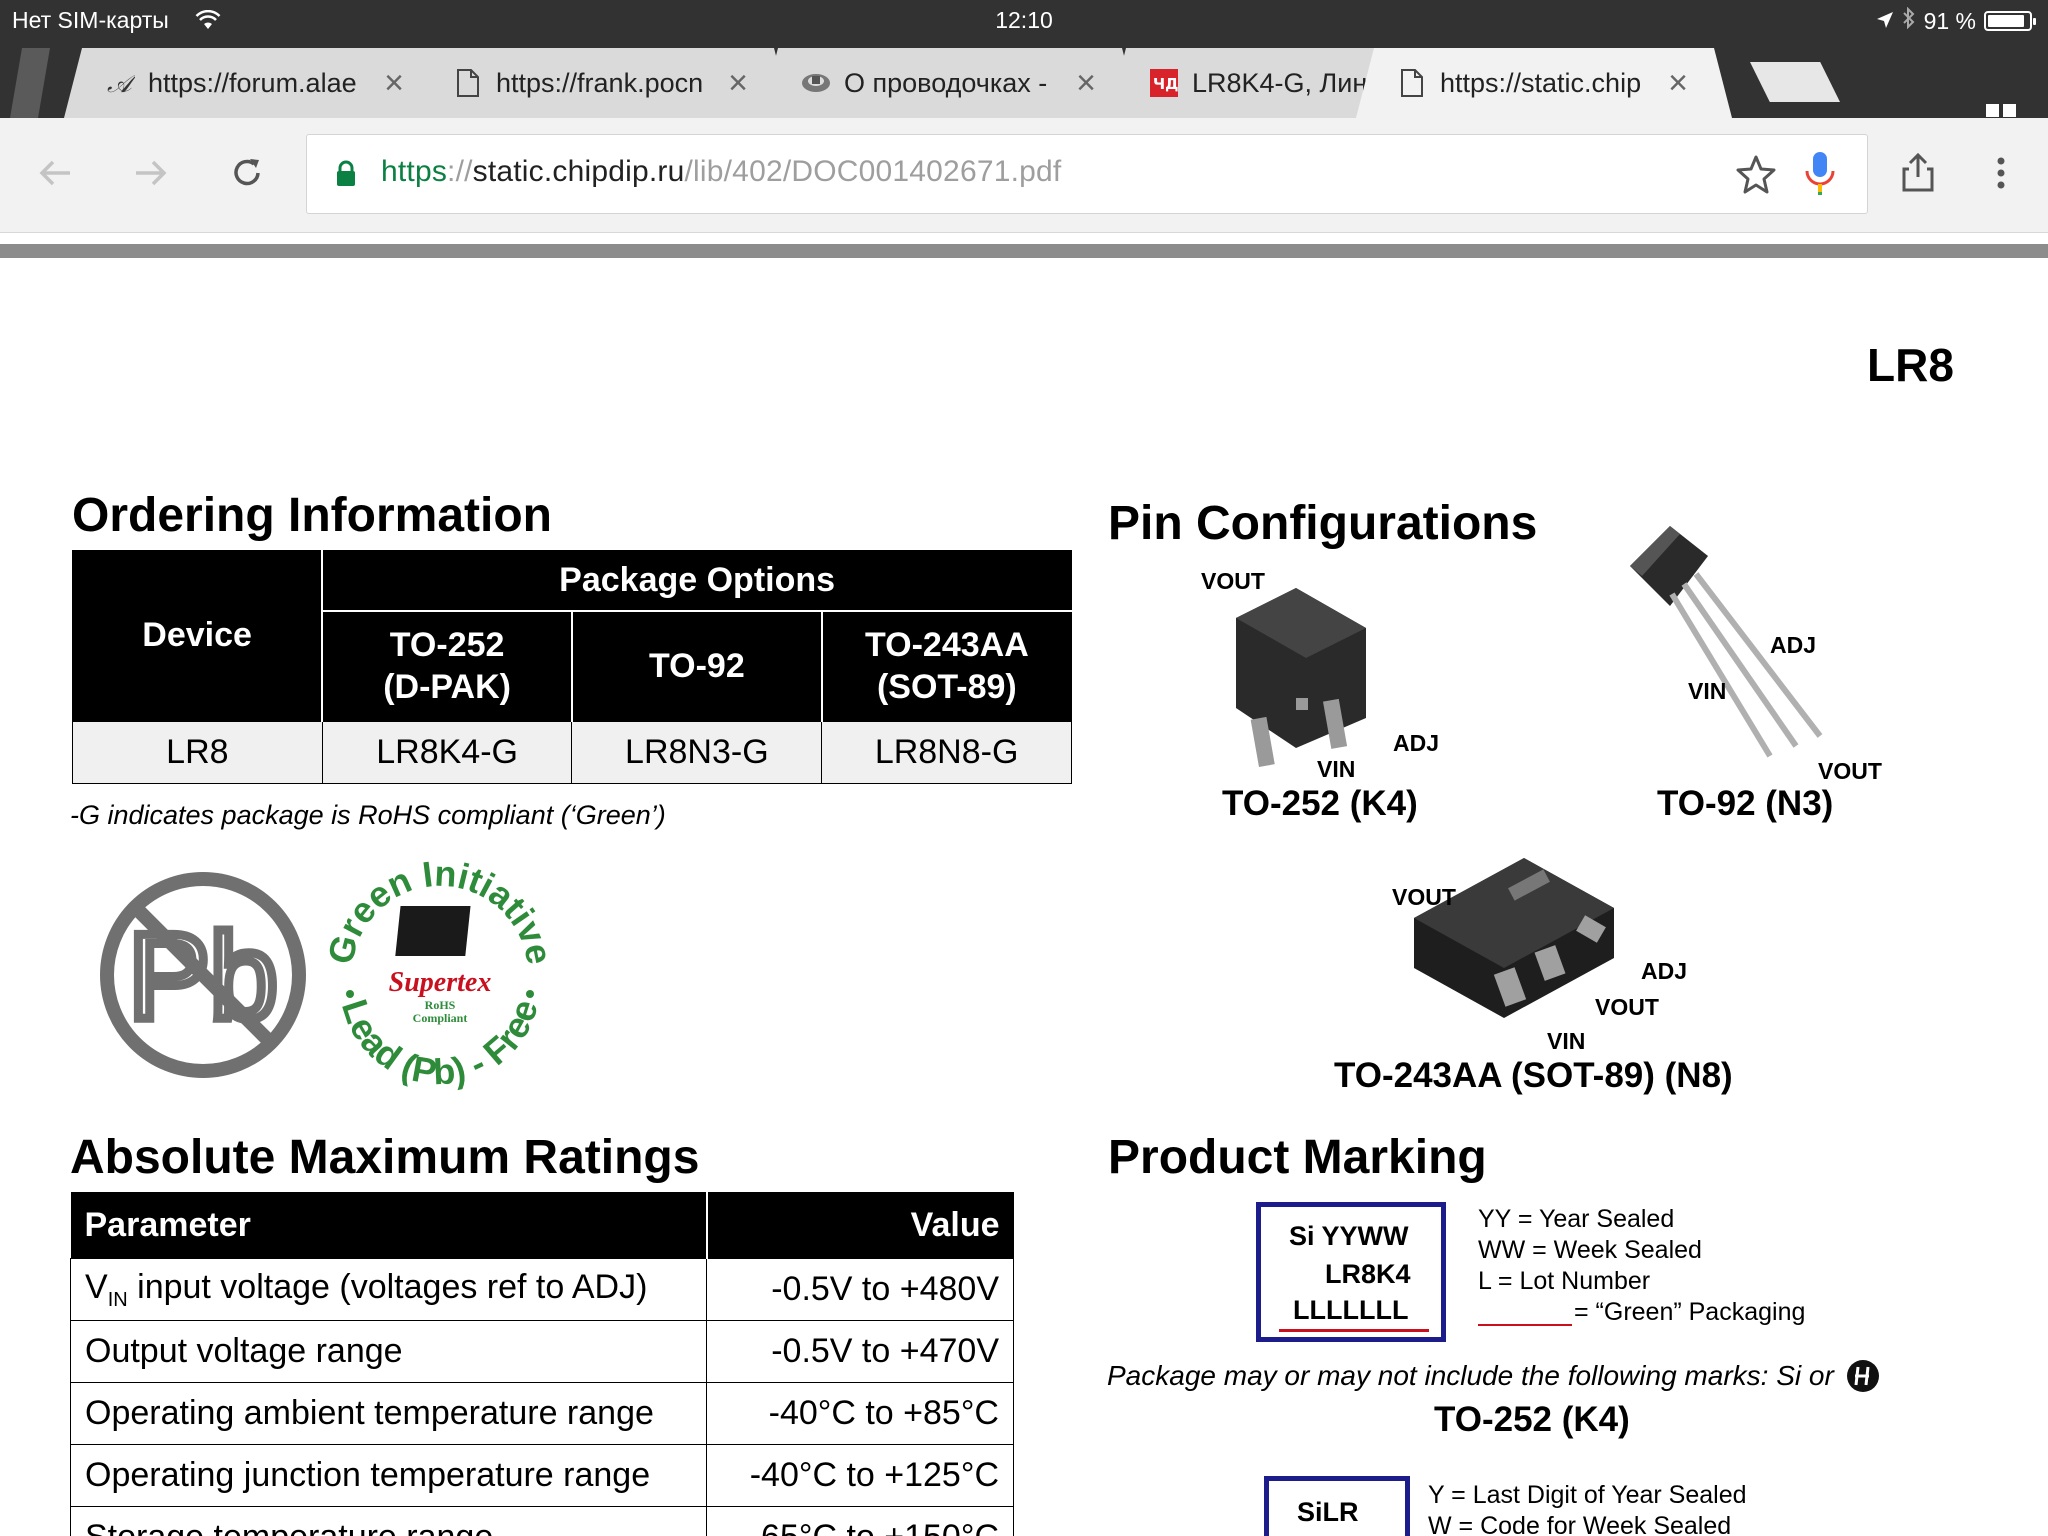 Image resolution: width=2048 pixels, height=1536 pixels. Describe the element at coordinates (30, 83) in the screenshot. I see `tab-strip-edge` at that location.